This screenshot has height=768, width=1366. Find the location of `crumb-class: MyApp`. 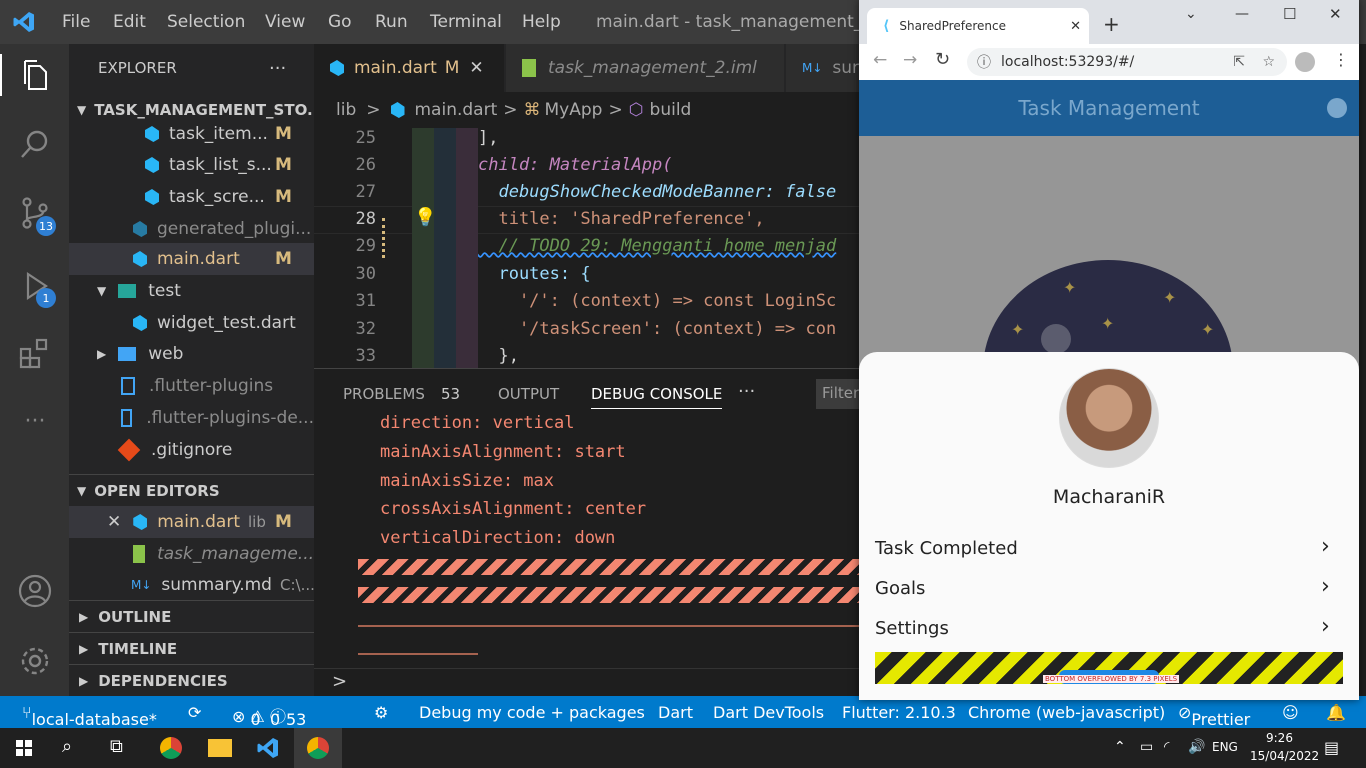

crumb-class: MyApp is located at coordinates (574, 110).